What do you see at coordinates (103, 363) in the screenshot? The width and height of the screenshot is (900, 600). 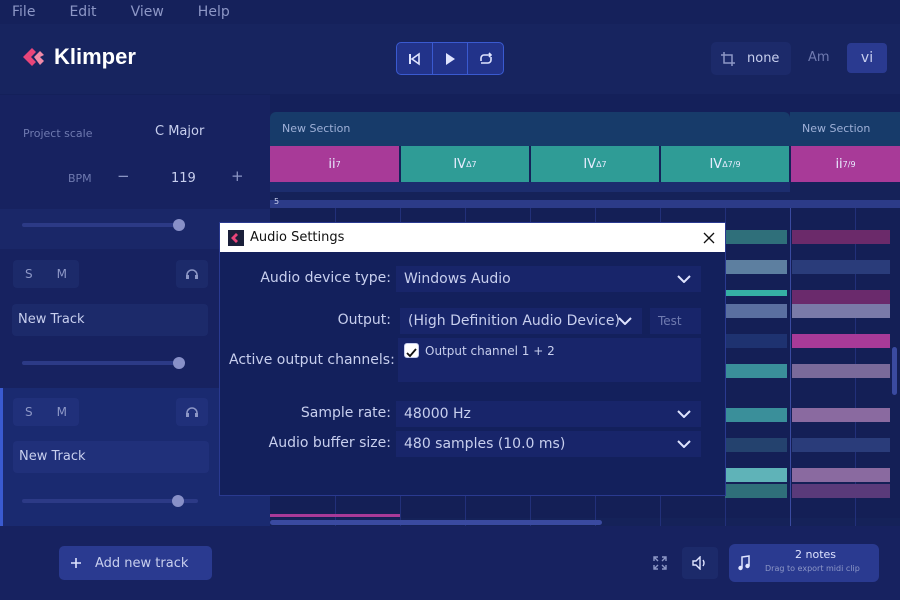 I see `track-2-volume-slider` at bounding box center [103, 363].